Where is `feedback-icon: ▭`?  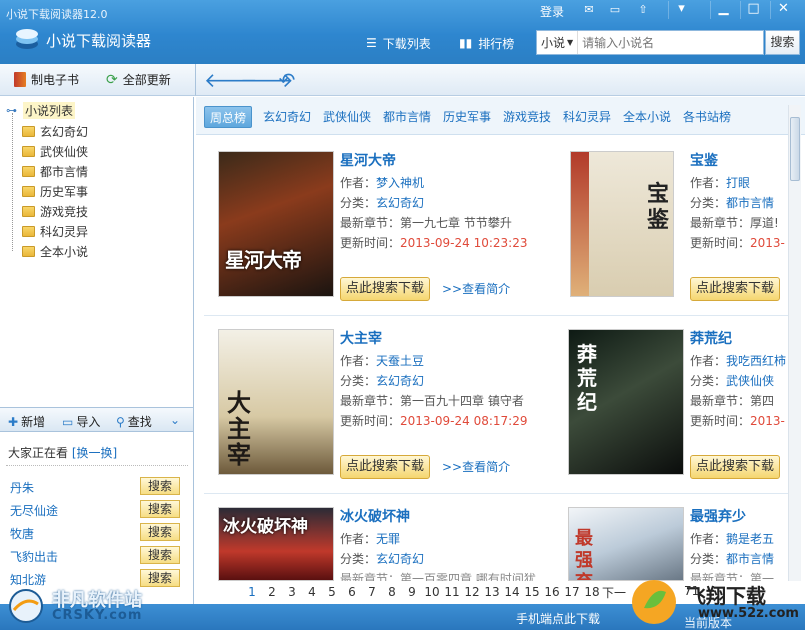
feedback-icon: ▭ is located at coordinates (615, 10).